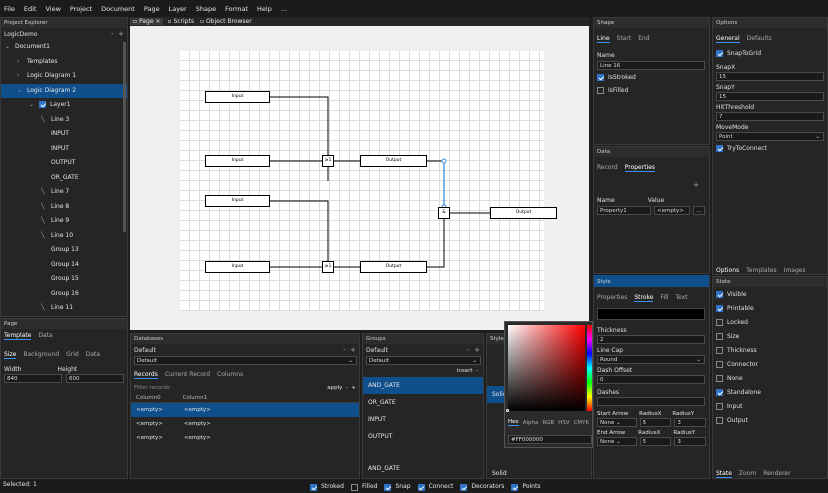  What do you see at coordinates (507, 410) in the screenshot?
I see `color-cursor` at bounding box center [507, 410].